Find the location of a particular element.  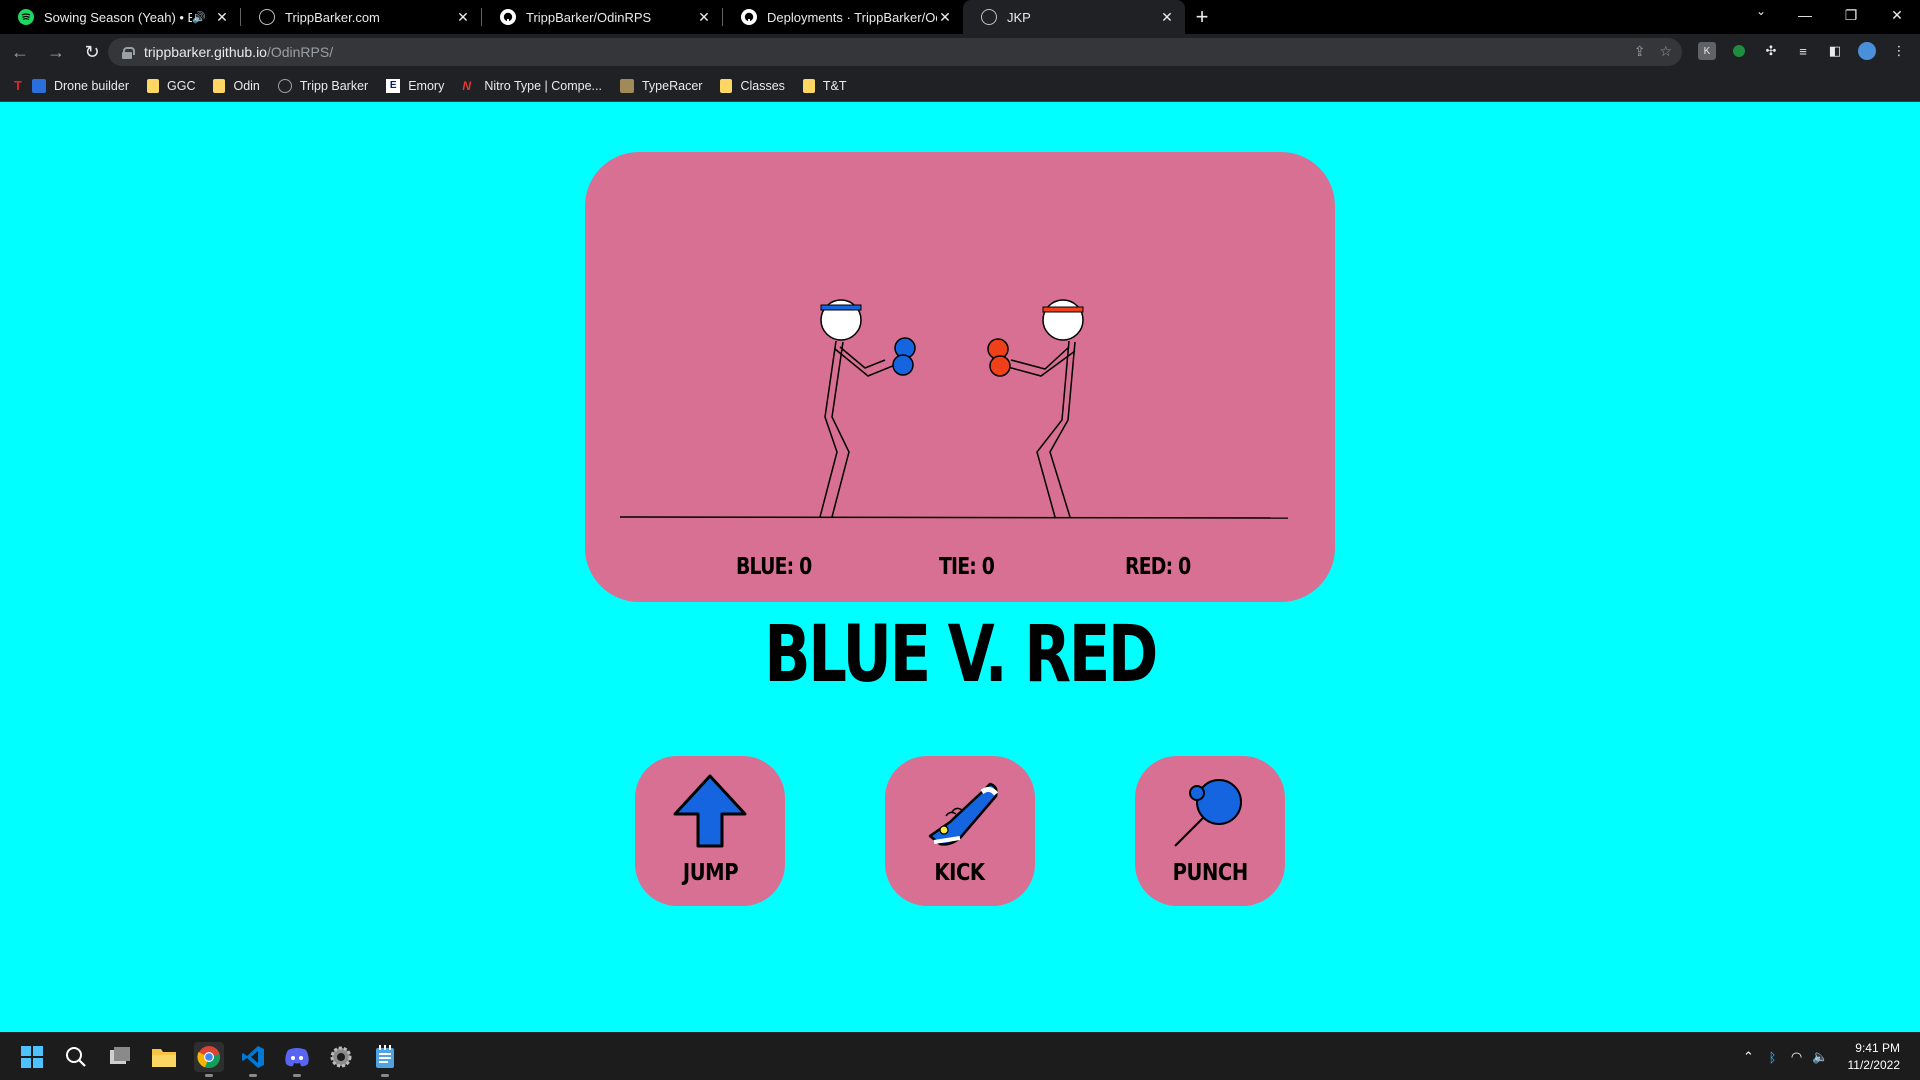

bookmark-apps: T is located at coordinates (18, 85).